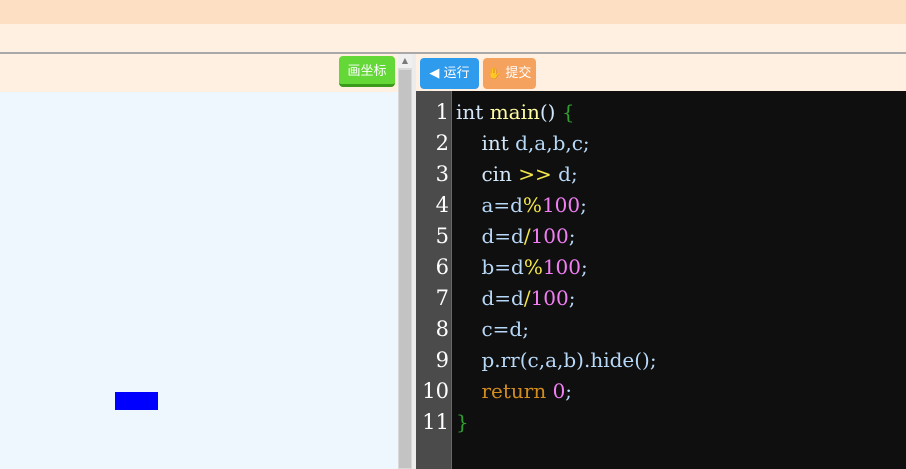  What do you see at coordinates (518, 73) in the screenshot?
I see `submit-button-label: 提交` at bounding box center [518, 73].